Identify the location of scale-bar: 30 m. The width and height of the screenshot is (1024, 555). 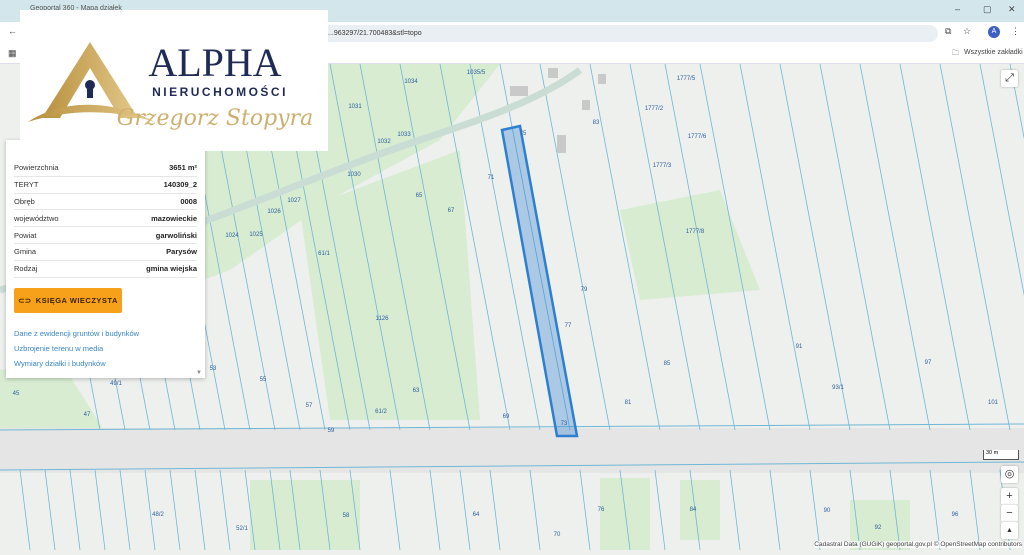
(1001, 455).